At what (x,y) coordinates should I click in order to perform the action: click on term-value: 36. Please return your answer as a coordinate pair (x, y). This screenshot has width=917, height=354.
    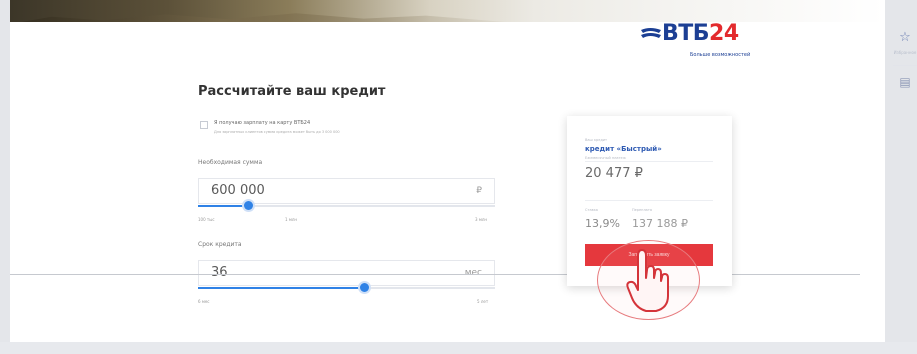
    Looking at the image, I should click on (219, 272).